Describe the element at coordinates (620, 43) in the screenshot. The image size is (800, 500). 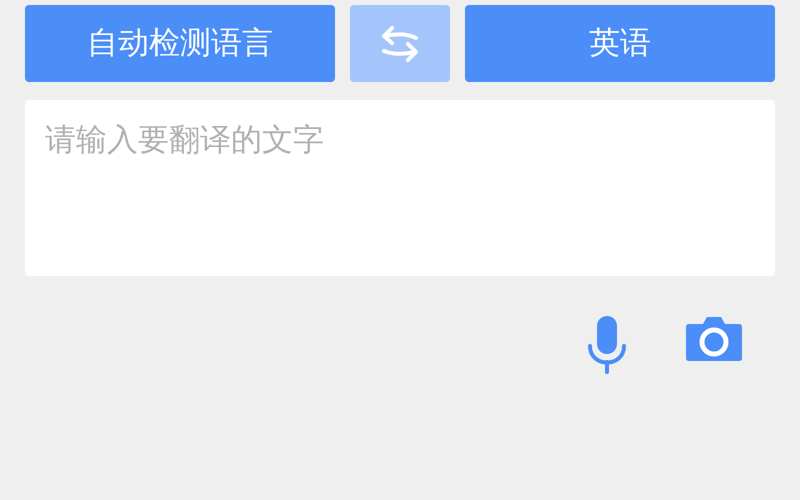
I see `target-language-button: 英语` at that location.